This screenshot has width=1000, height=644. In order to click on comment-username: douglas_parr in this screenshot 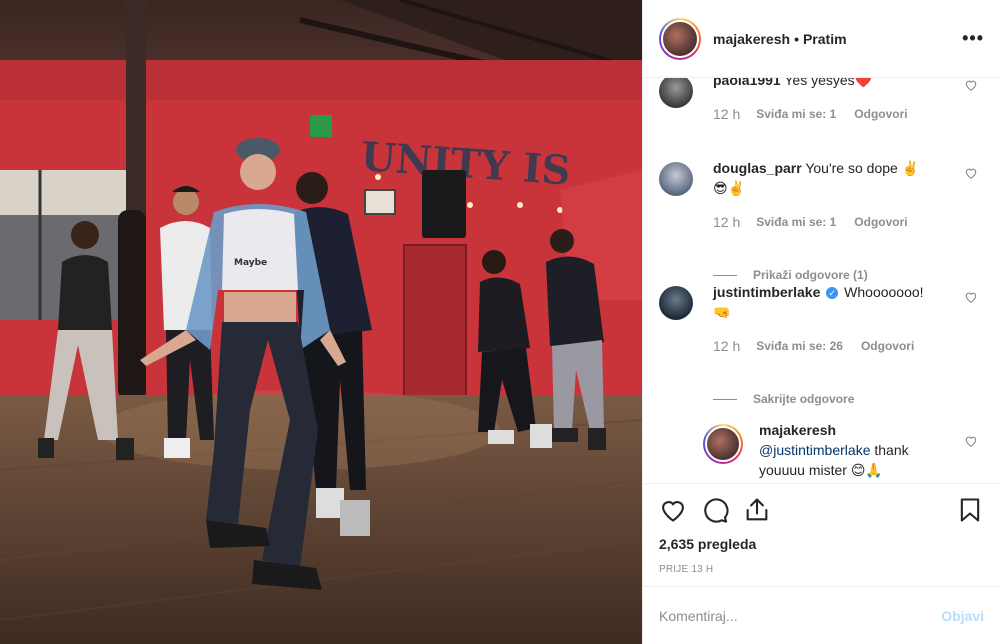, I will do `click(757, 168)`.